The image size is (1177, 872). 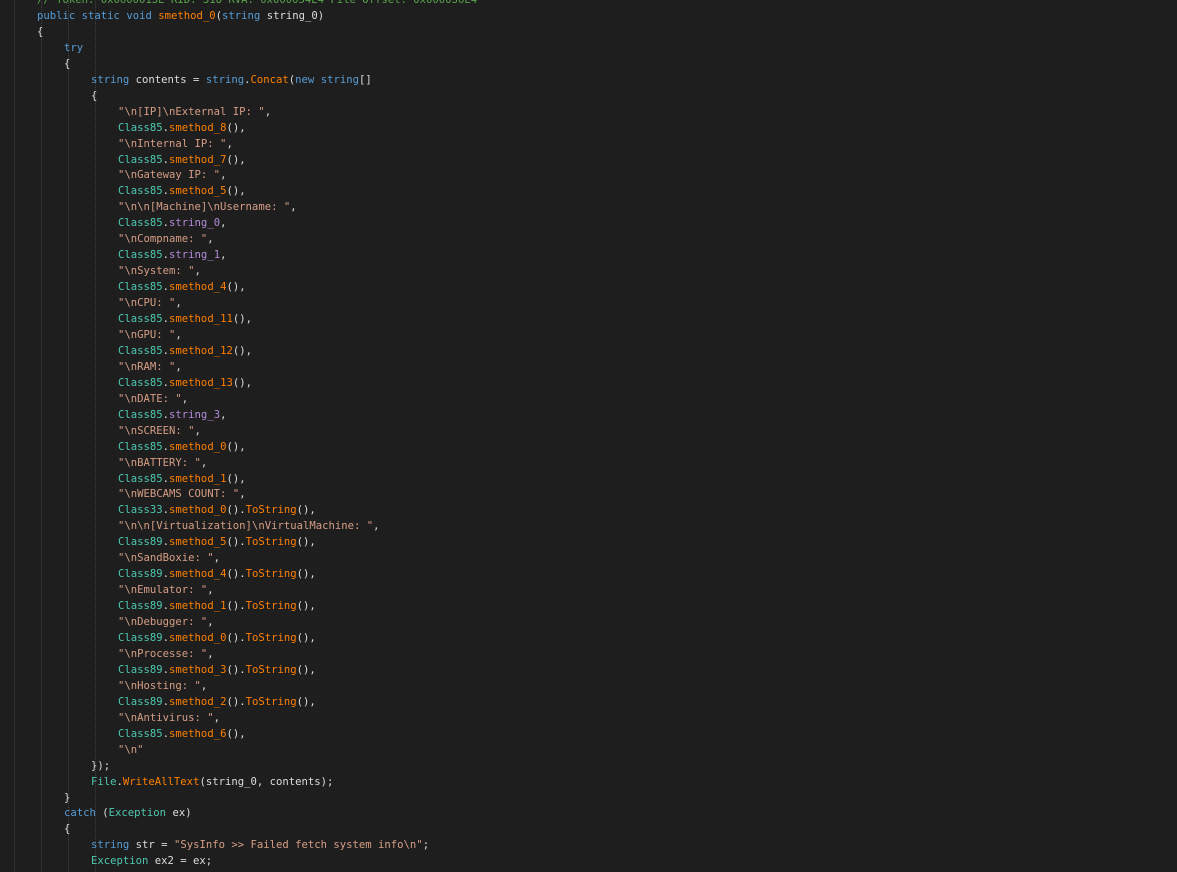 I want to click on code-line: Exception ex2 = ex;, so click(x=106, y=861).